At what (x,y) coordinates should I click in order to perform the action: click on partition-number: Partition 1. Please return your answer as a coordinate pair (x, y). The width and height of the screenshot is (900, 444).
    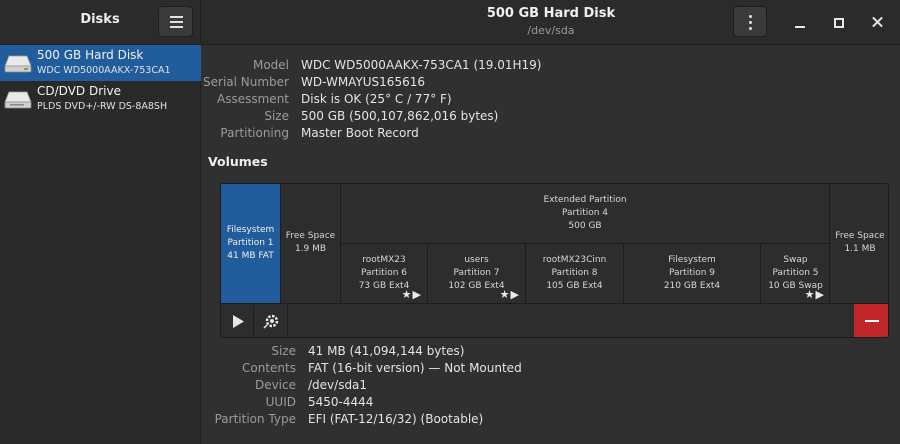
    Looking at the image, I should click on (250, 243).